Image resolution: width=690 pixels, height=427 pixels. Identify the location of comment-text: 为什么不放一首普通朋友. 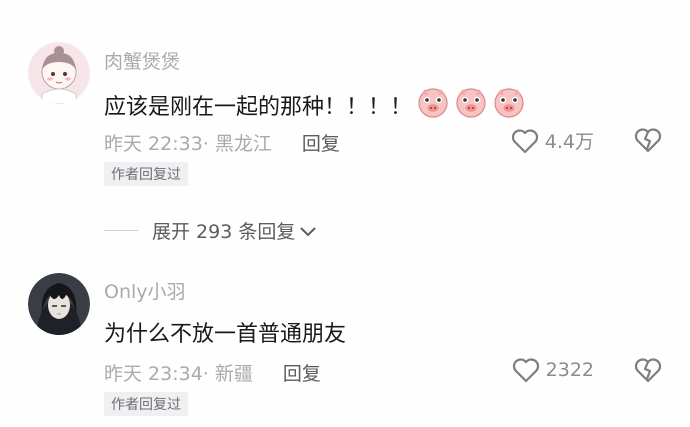
(225, 332).